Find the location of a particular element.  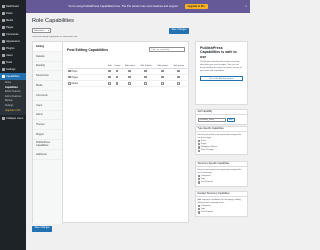

row-label: Posts is located at coordinates (74, 71).